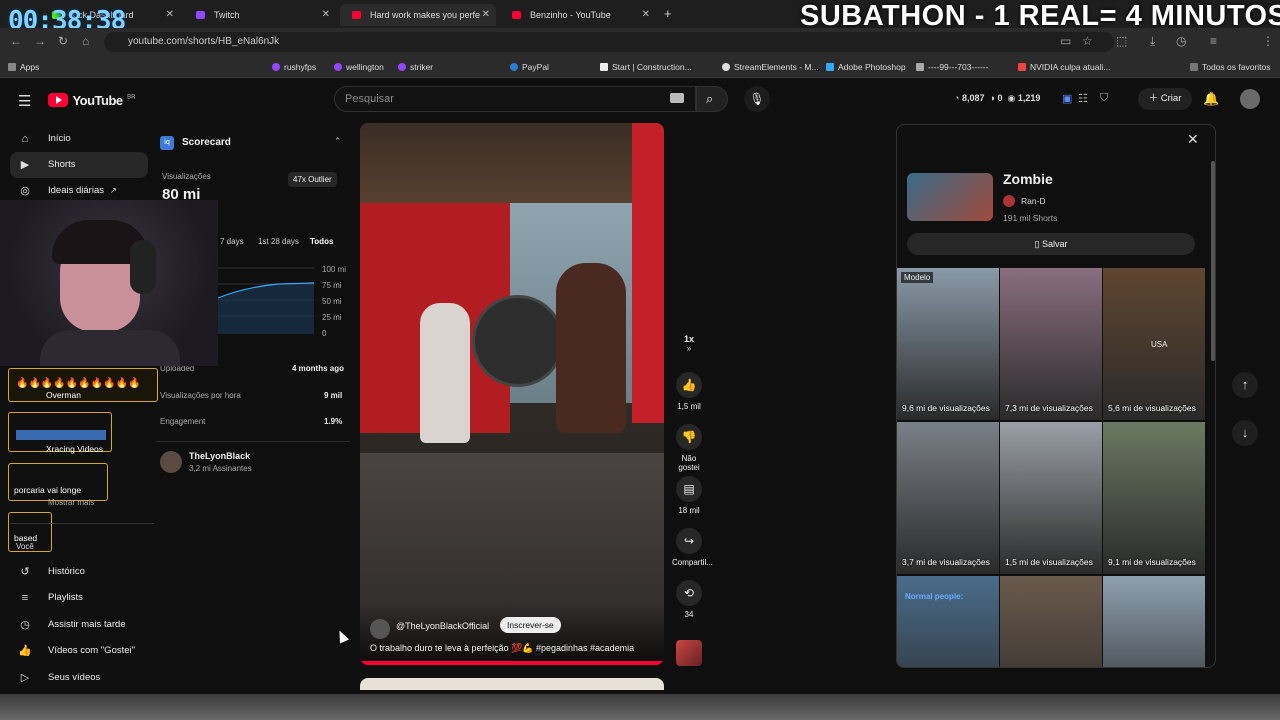 This screenshot has height=720, width=1280. I want to click on sidebar-item-history: ↺ Histórico, so click(79, 572).